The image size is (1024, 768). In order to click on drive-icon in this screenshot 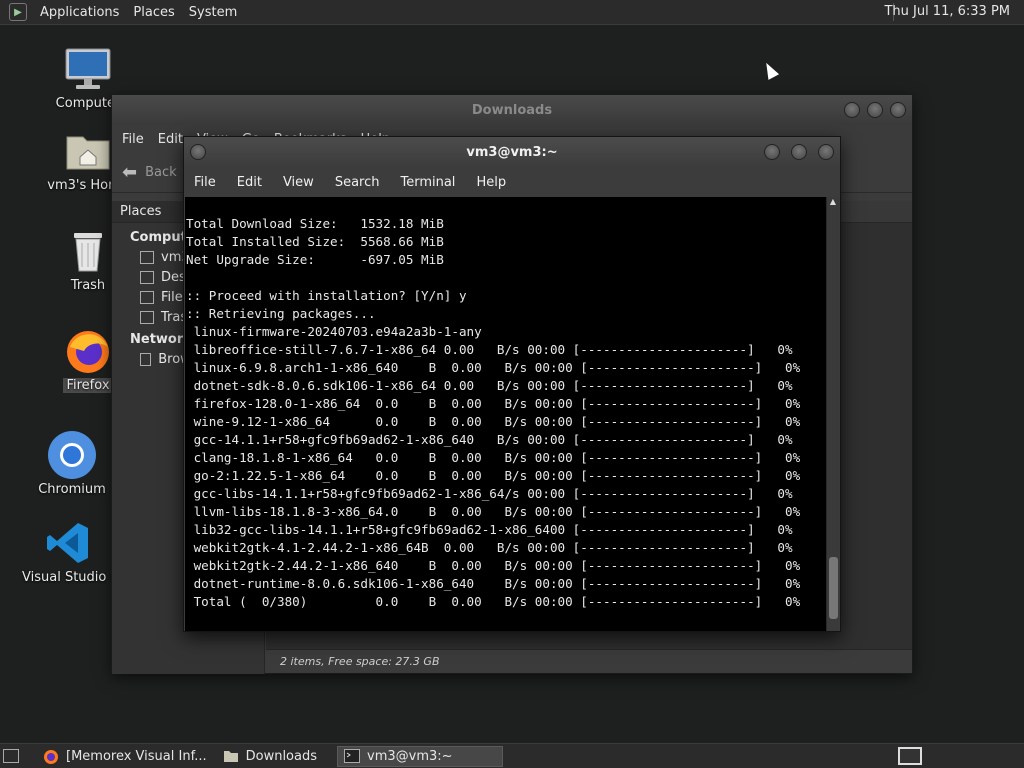, I will do `click(147, 297)`.